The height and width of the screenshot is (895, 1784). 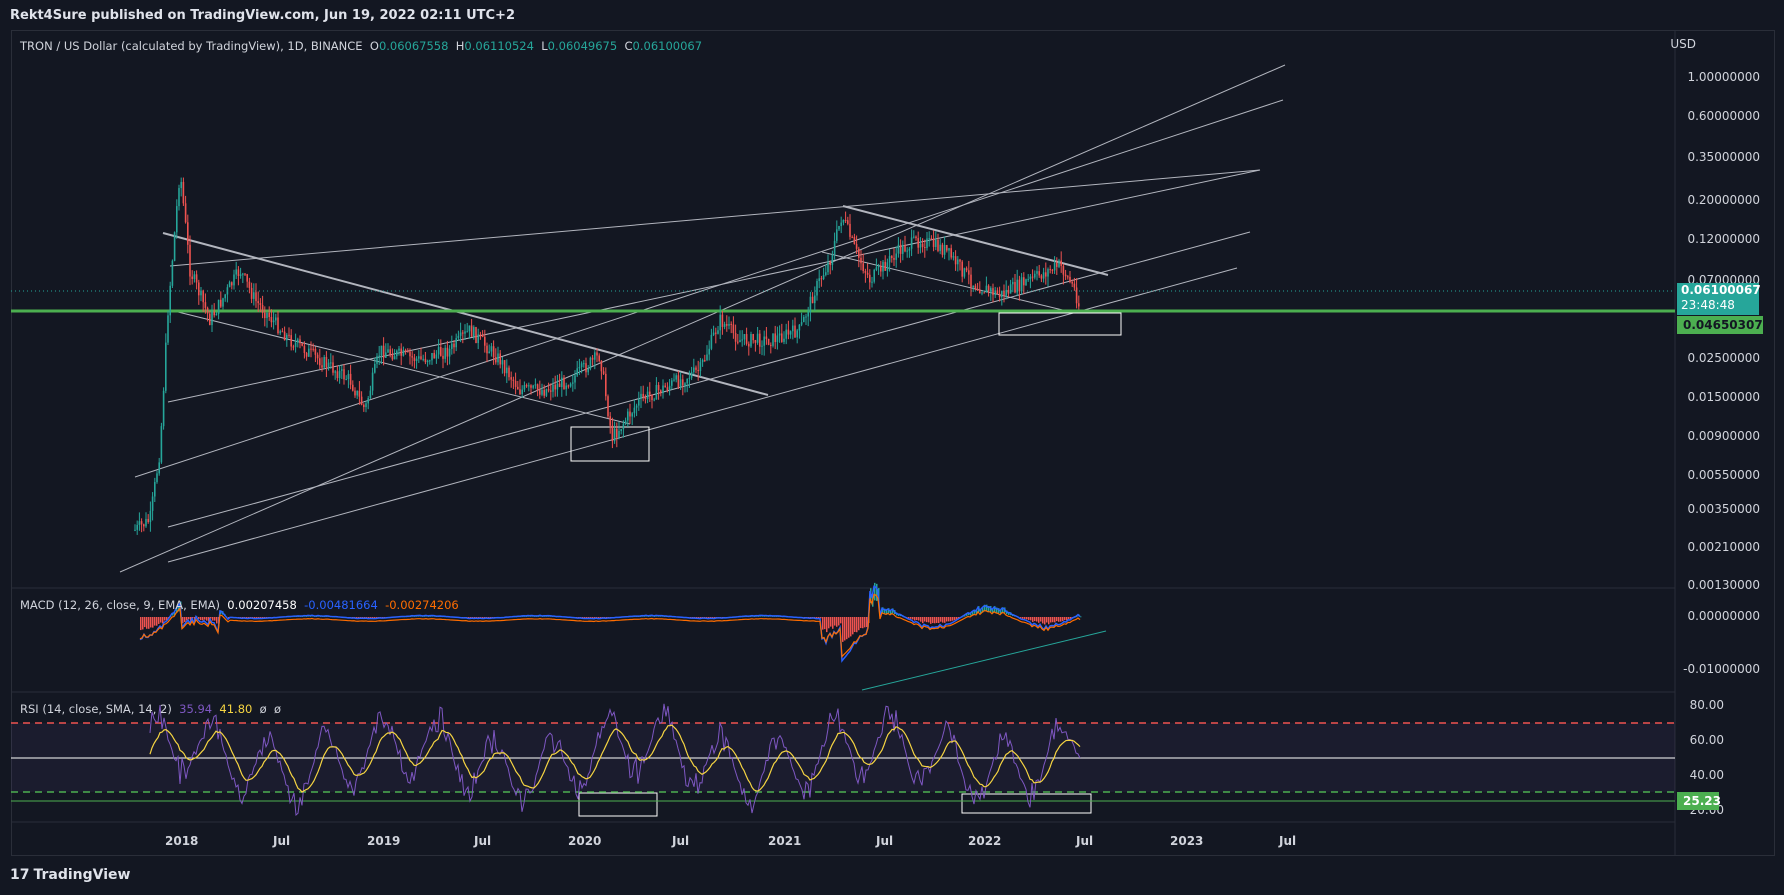 I want to click on macd-trend-line, so click(x=984, y=660).